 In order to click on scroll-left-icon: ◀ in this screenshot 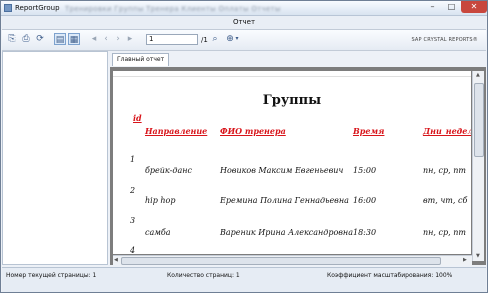, I will do `click(116, 260)`.